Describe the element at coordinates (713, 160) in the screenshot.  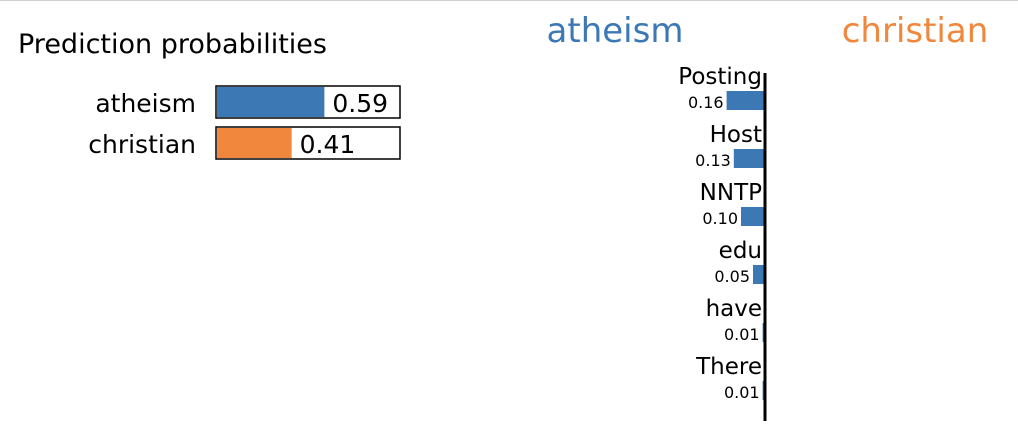
I see `feature-value-Host: 0.13` at that location.